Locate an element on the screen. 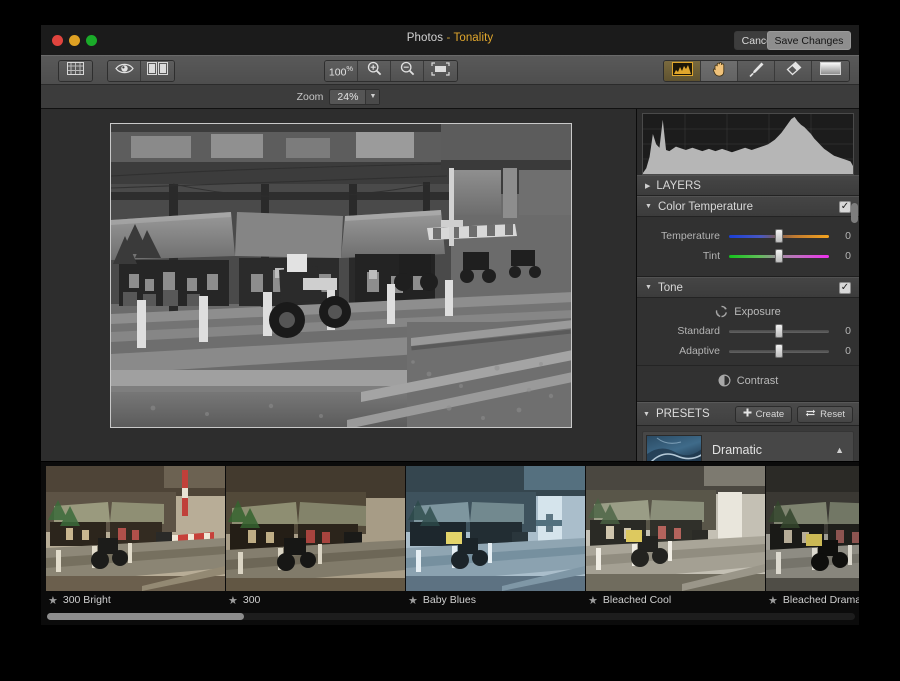 The height and width of the screenshot is (681, 900). tool-button-group is located at coordinates (756, 71).